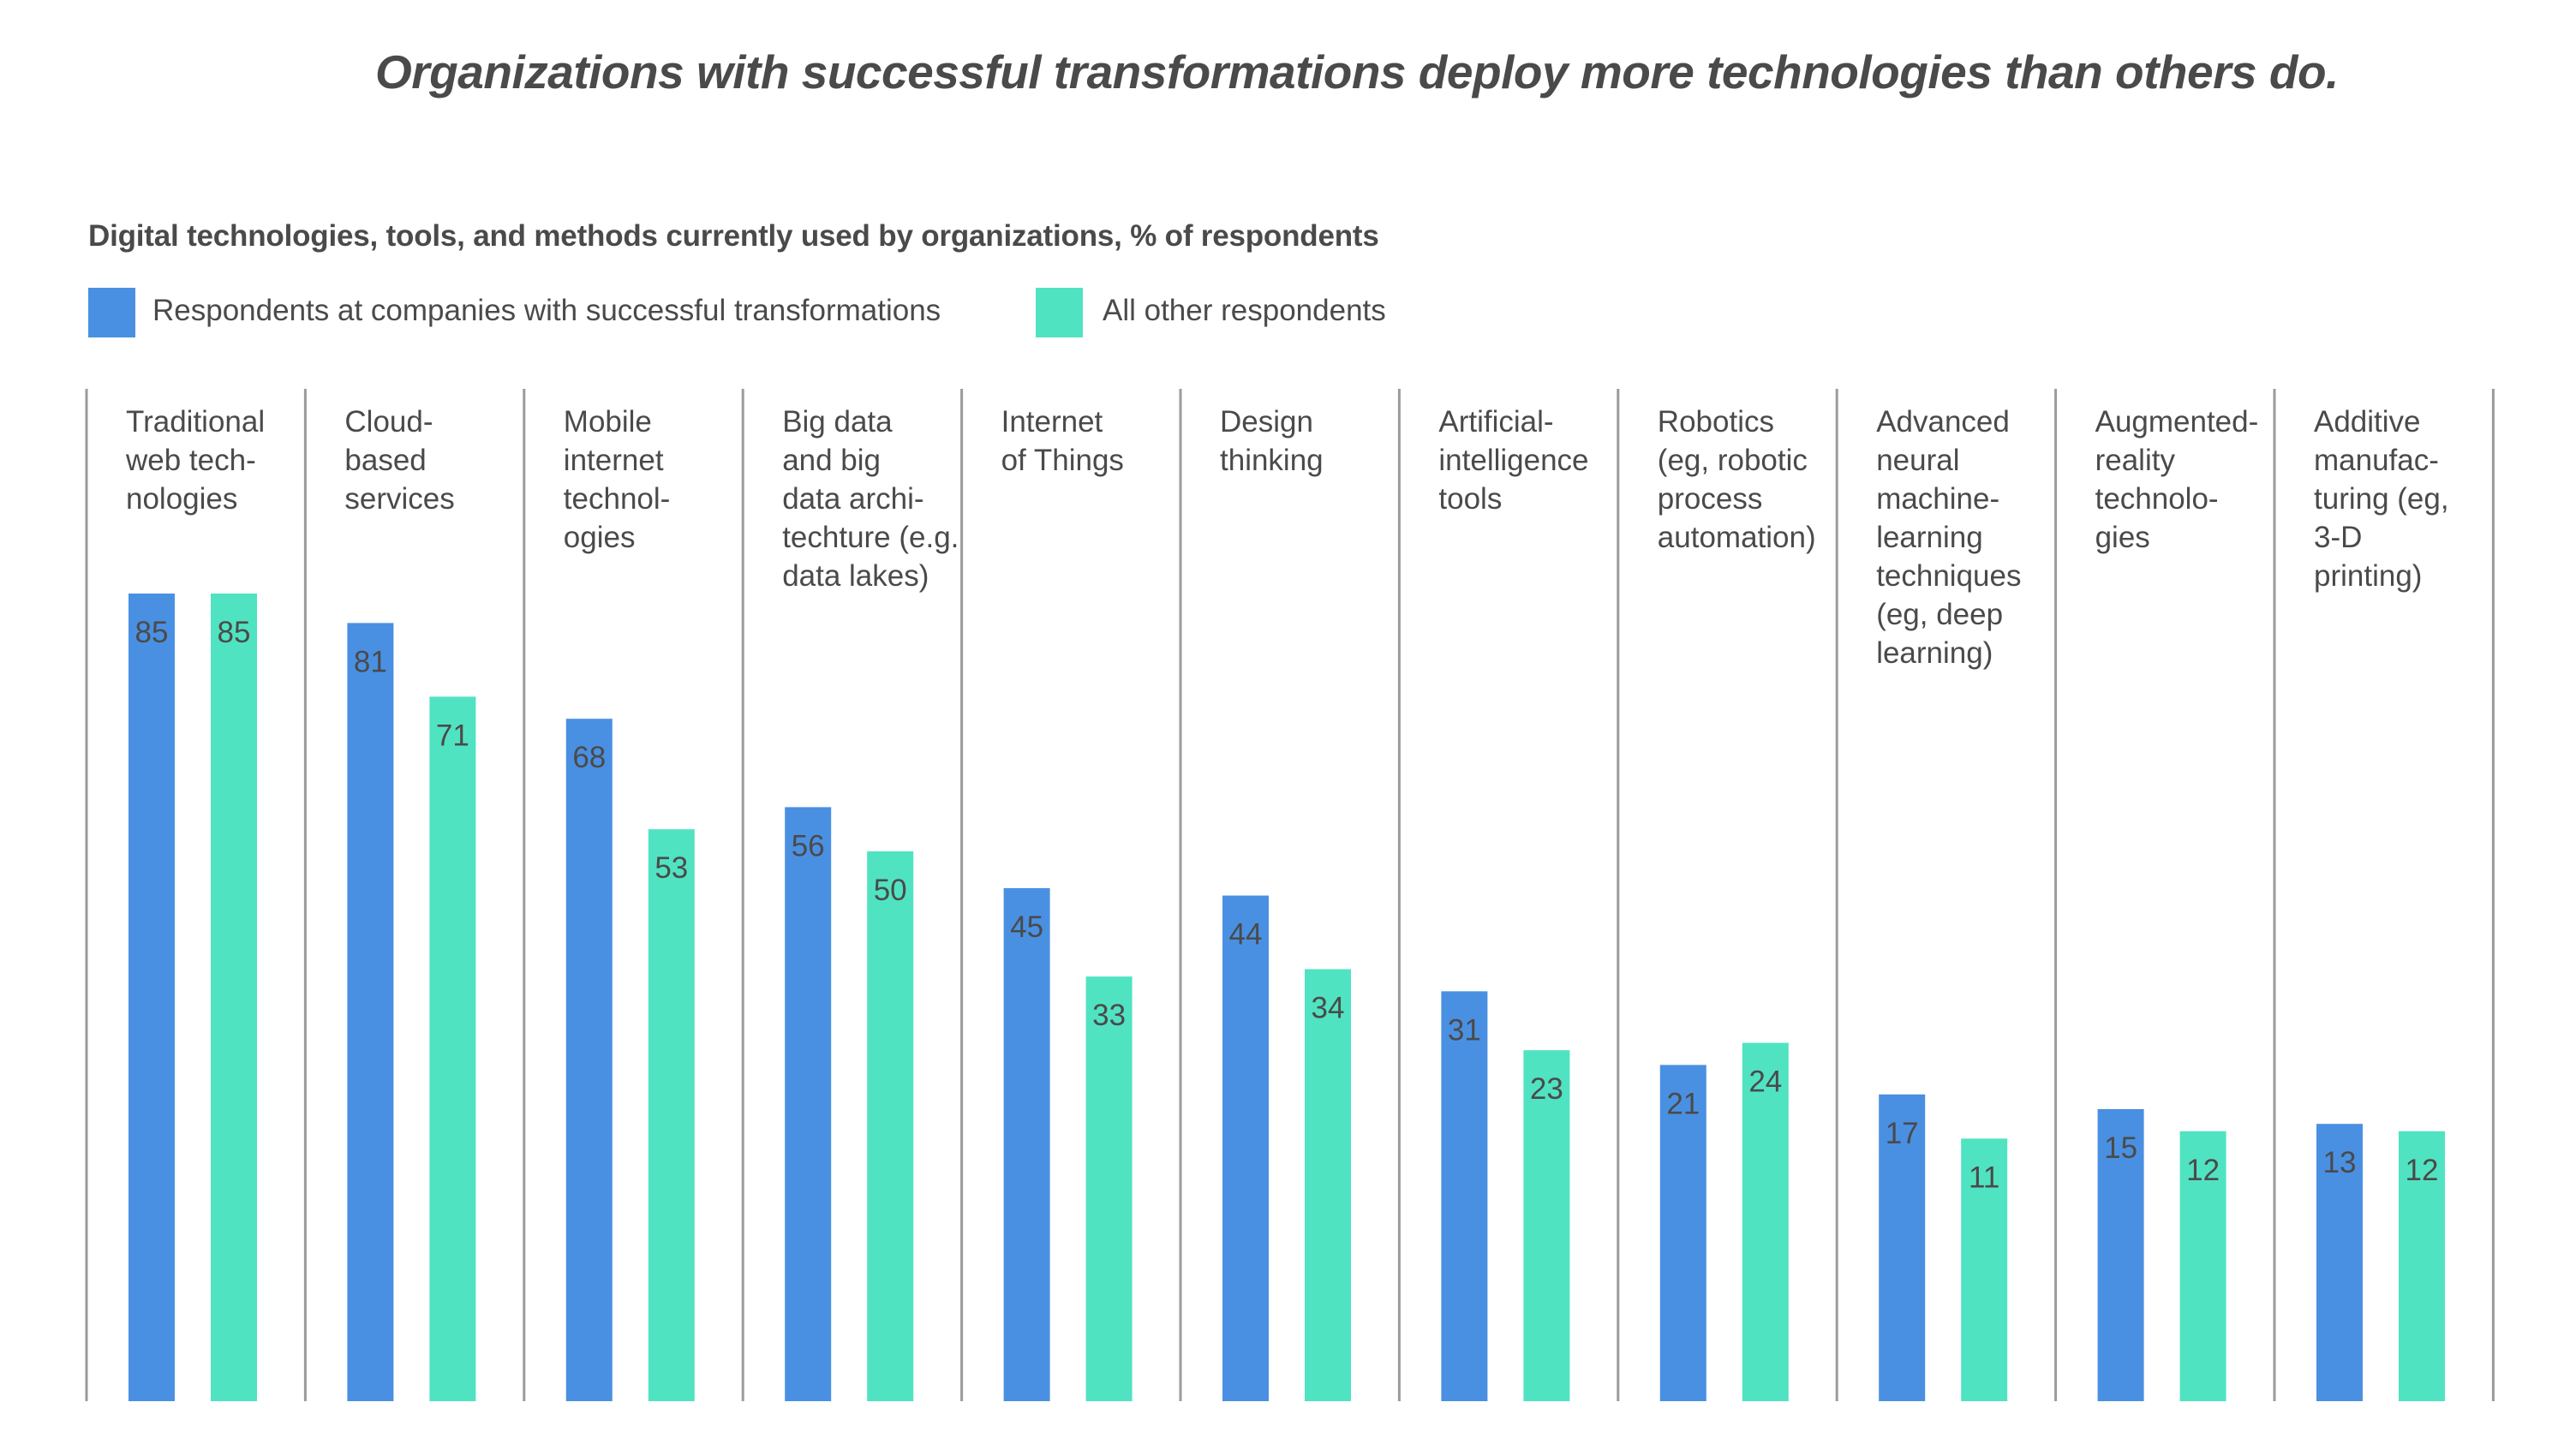 The image size is (2570, 1456). I want to click on bar-value-label: 68, so click(589, 757).